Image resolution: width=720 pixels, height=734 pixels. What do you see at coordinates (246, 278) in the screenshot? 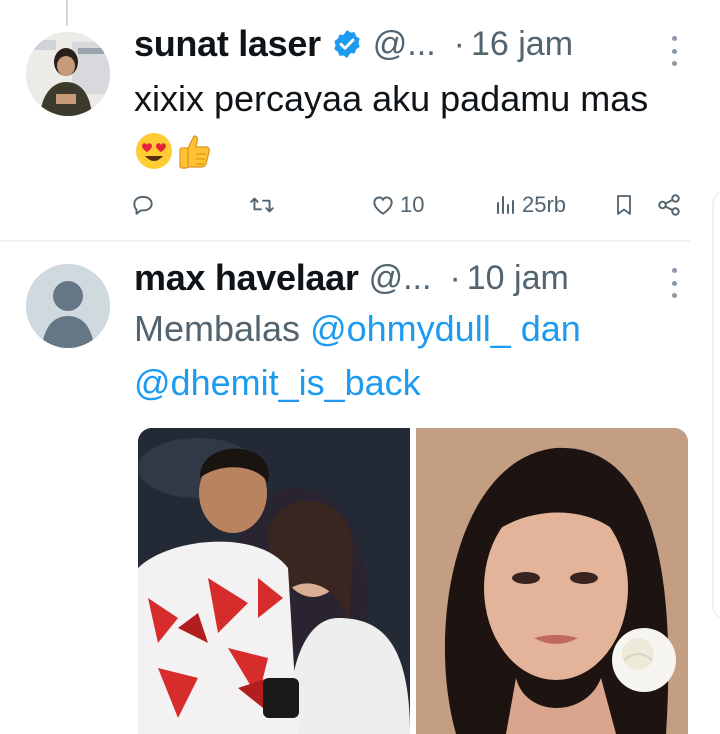
I see `author-name: max havelaar` at bounding box center [246, 278].